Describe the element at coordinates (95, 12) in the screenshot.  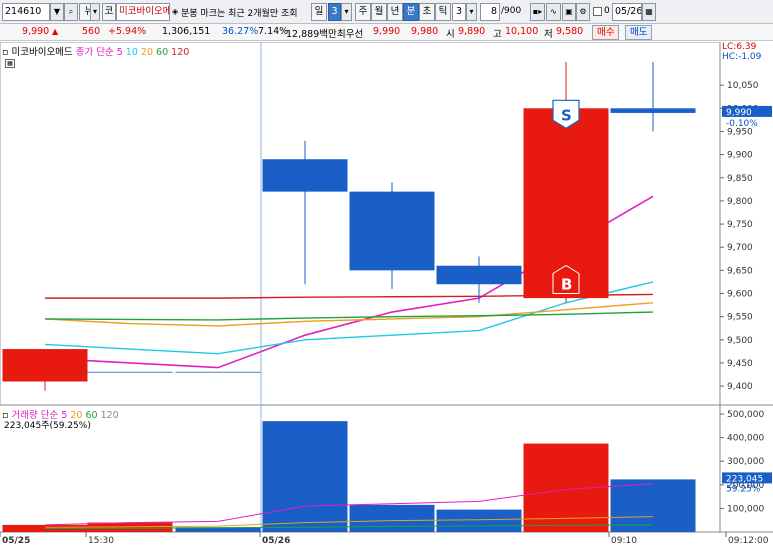
I see `news-dropdown-icon: ▾` at that location.